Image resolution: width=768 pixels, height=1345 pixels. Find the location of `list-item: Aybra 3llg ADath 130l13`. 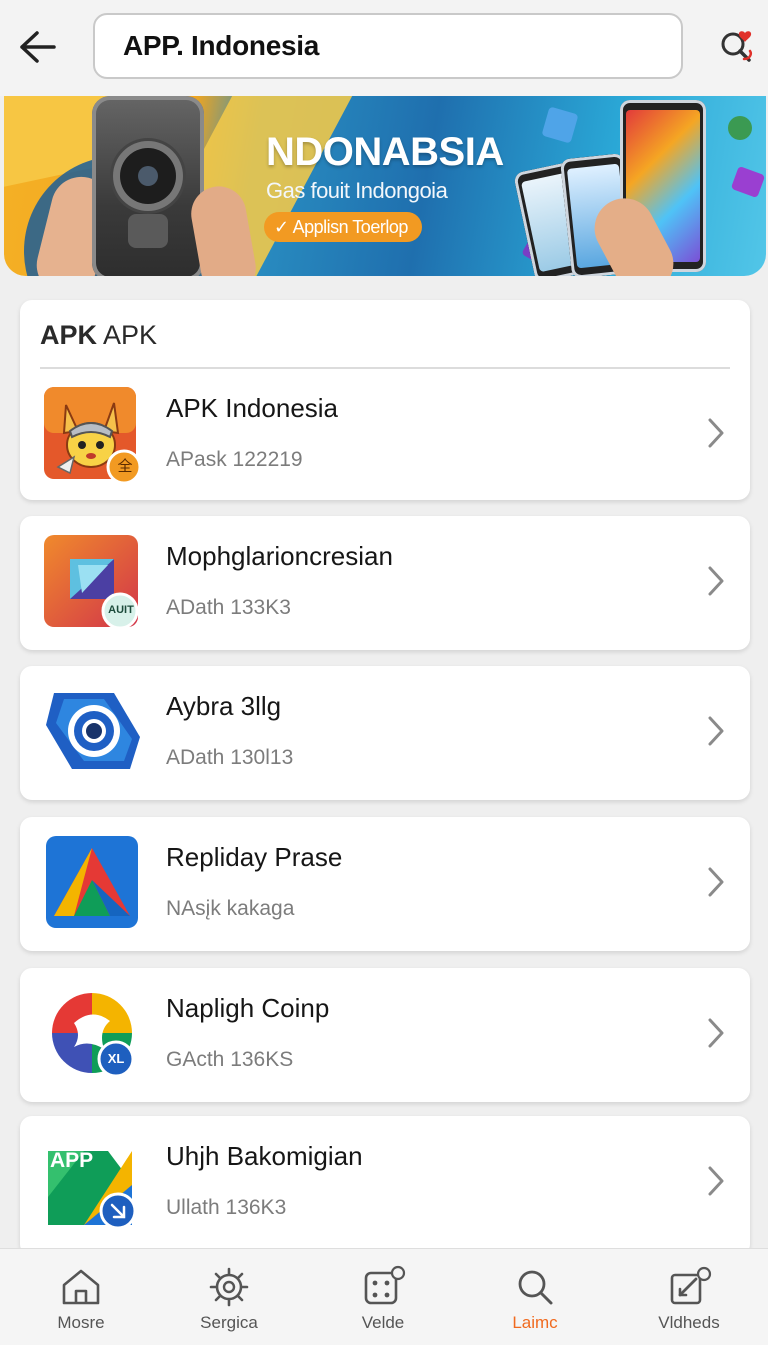

list-item: Aybra 3llg ADath 130l13 is located at coordinates (385, 733).